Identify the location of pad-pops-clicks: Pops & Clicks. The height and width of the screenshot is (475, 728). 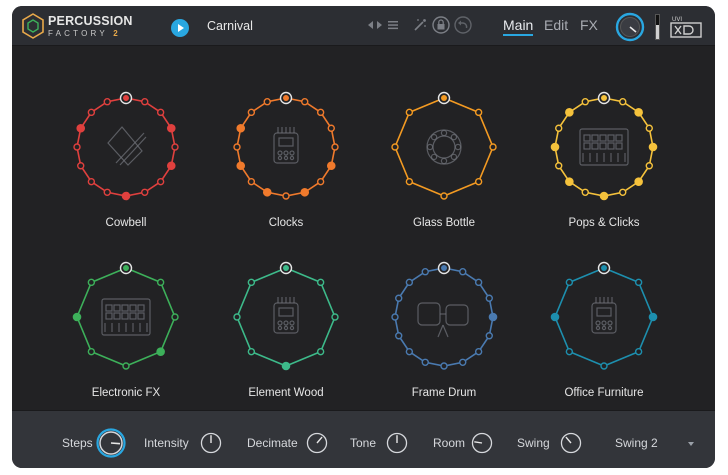
(604, 162).